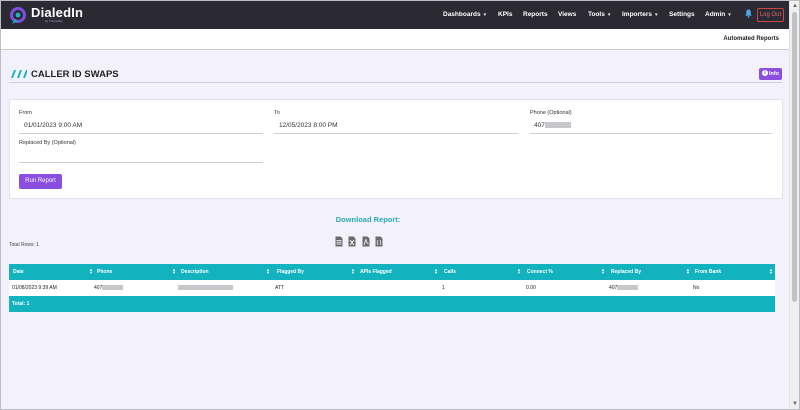 This screenshot has width=800, height=410. I want to click on cell-from-bank: No, so click(696, 288).